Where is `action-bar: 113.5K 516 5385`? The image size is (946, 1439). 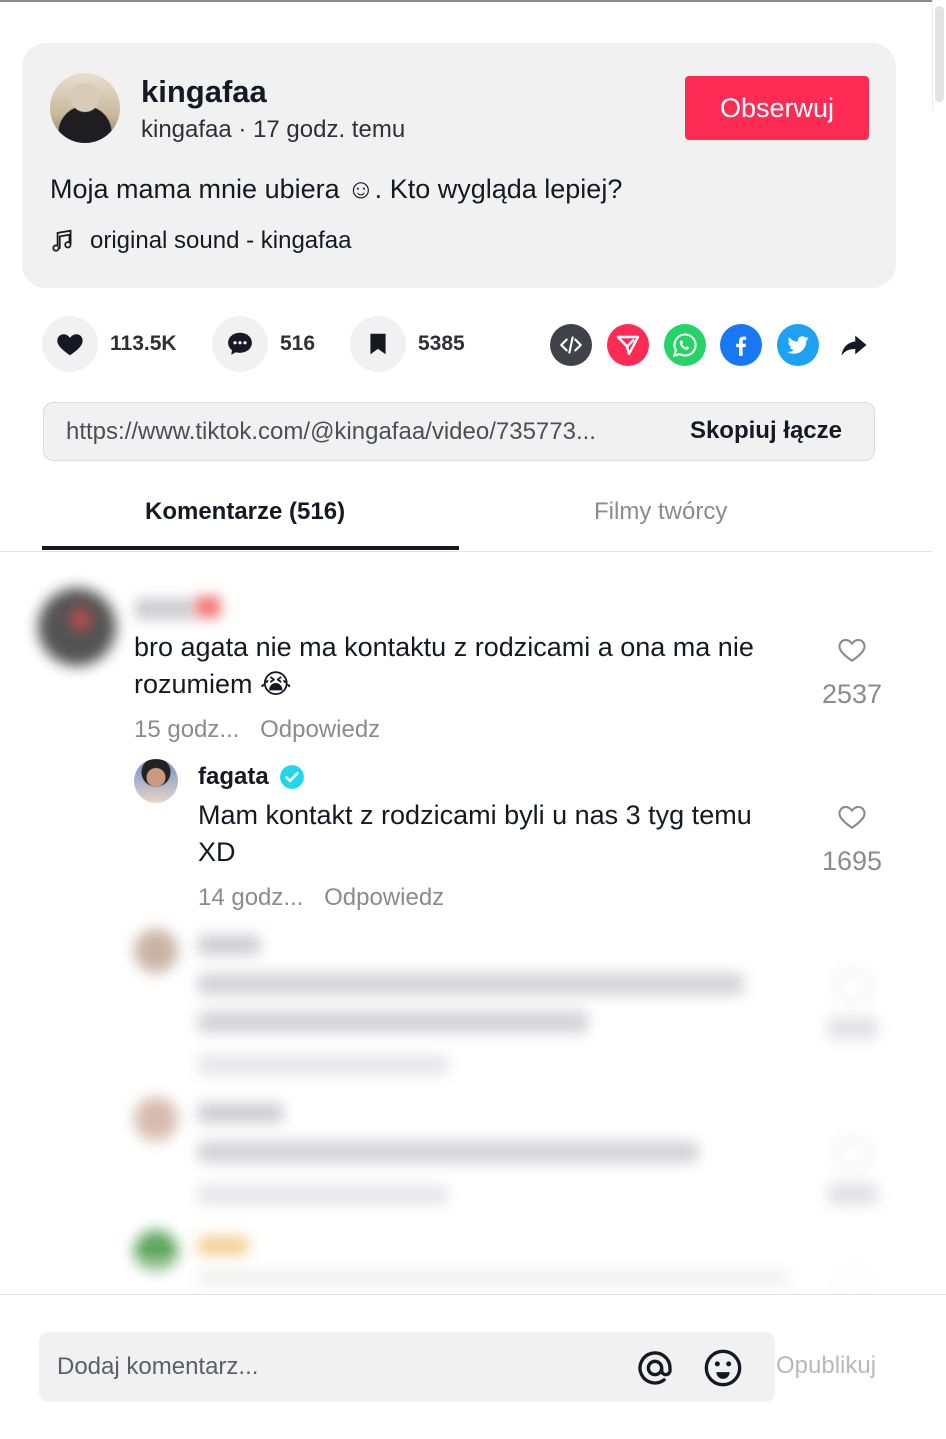 action-bar: 113.5K 516 5385 is located at coordinates (462, 345).